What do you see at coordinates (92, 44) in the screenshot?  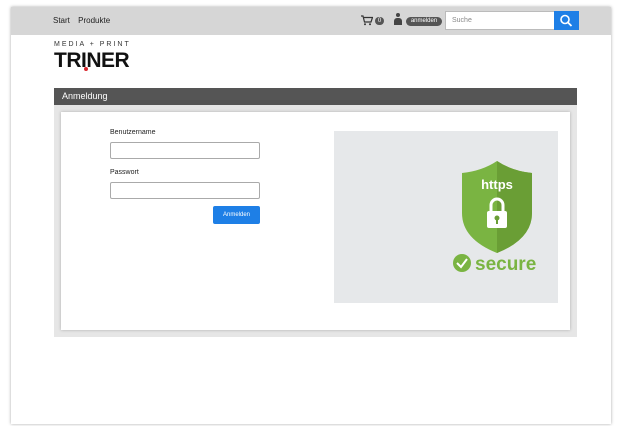 I see `logo-tagline: MEDIA + PRINT` at bounding box center [92, 44].